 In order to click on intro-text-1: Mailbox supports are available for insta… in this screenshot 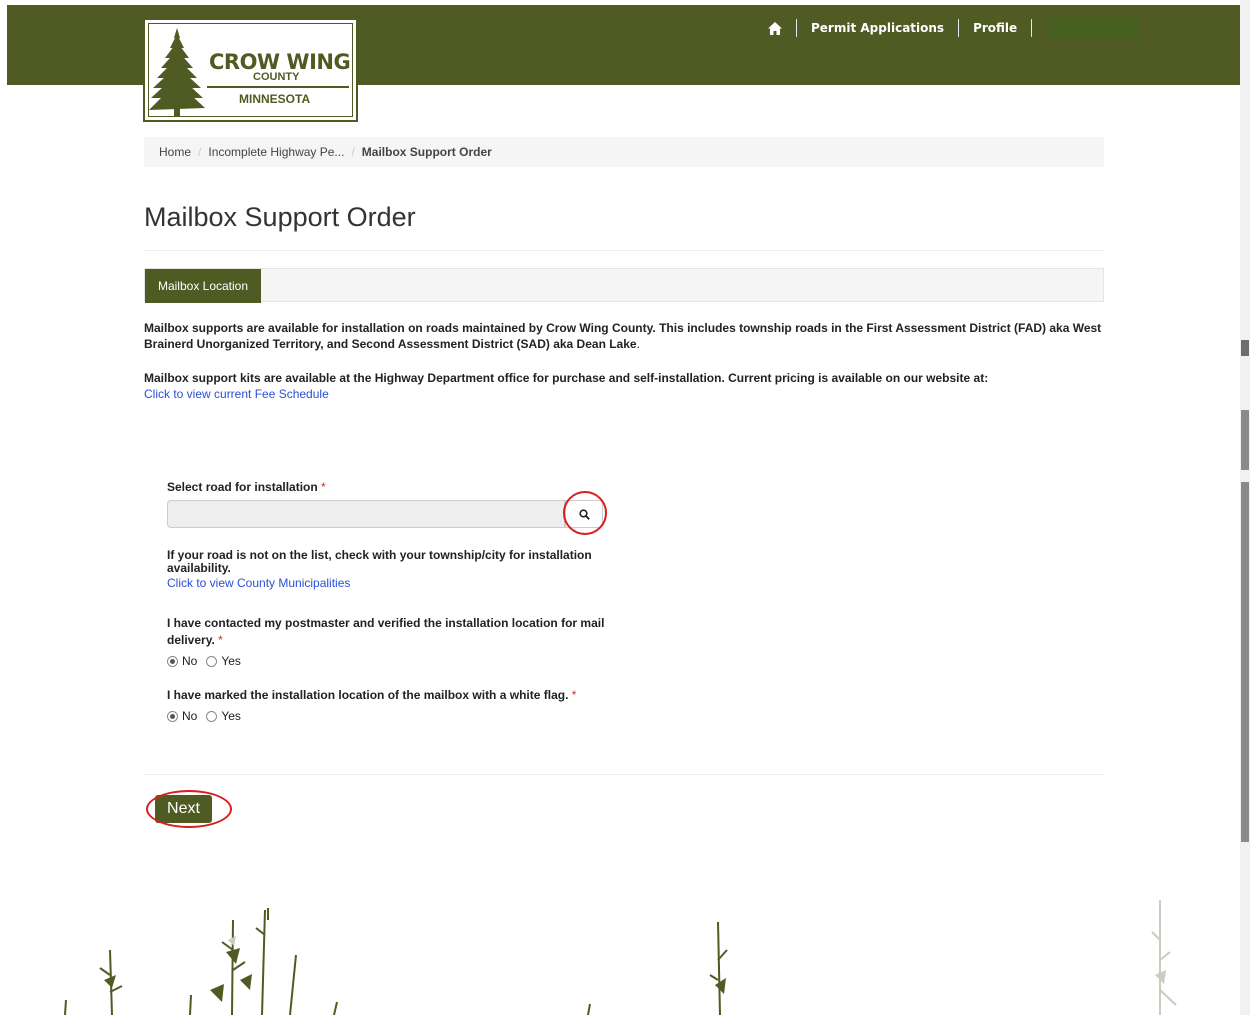, I will do `click(623, 336)`.